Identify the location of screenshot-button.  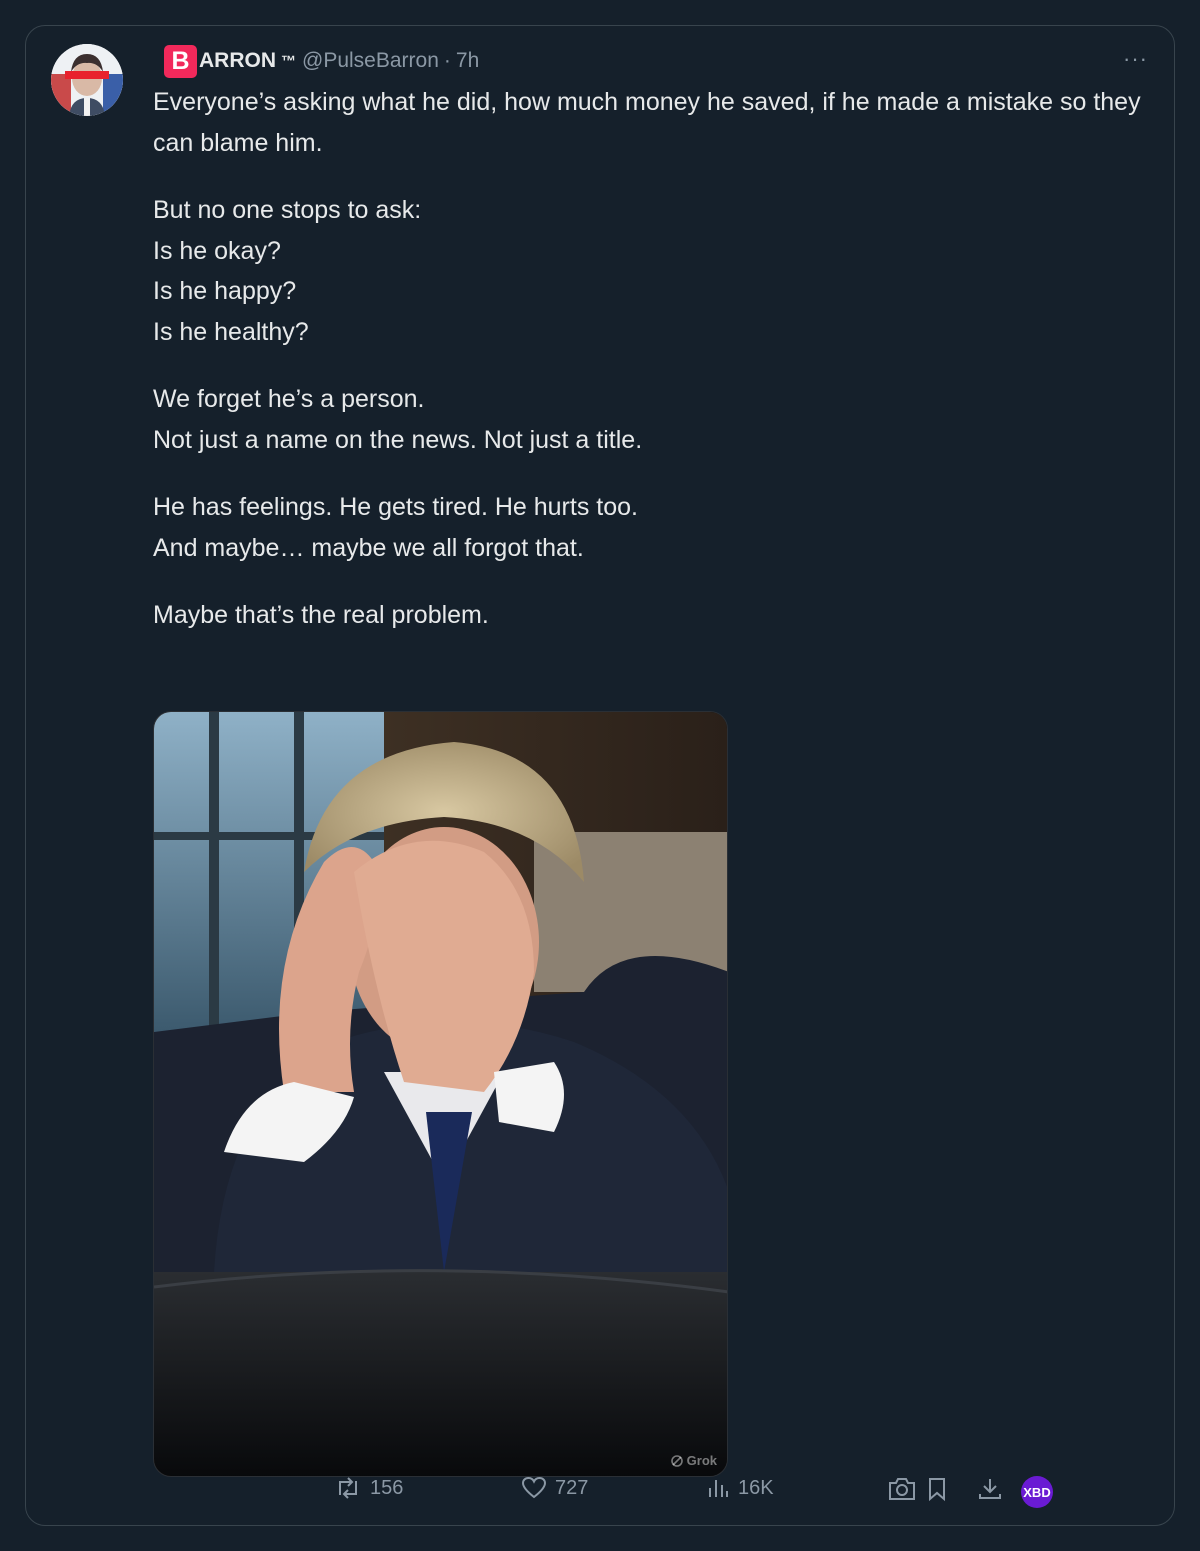
(902, 1489).